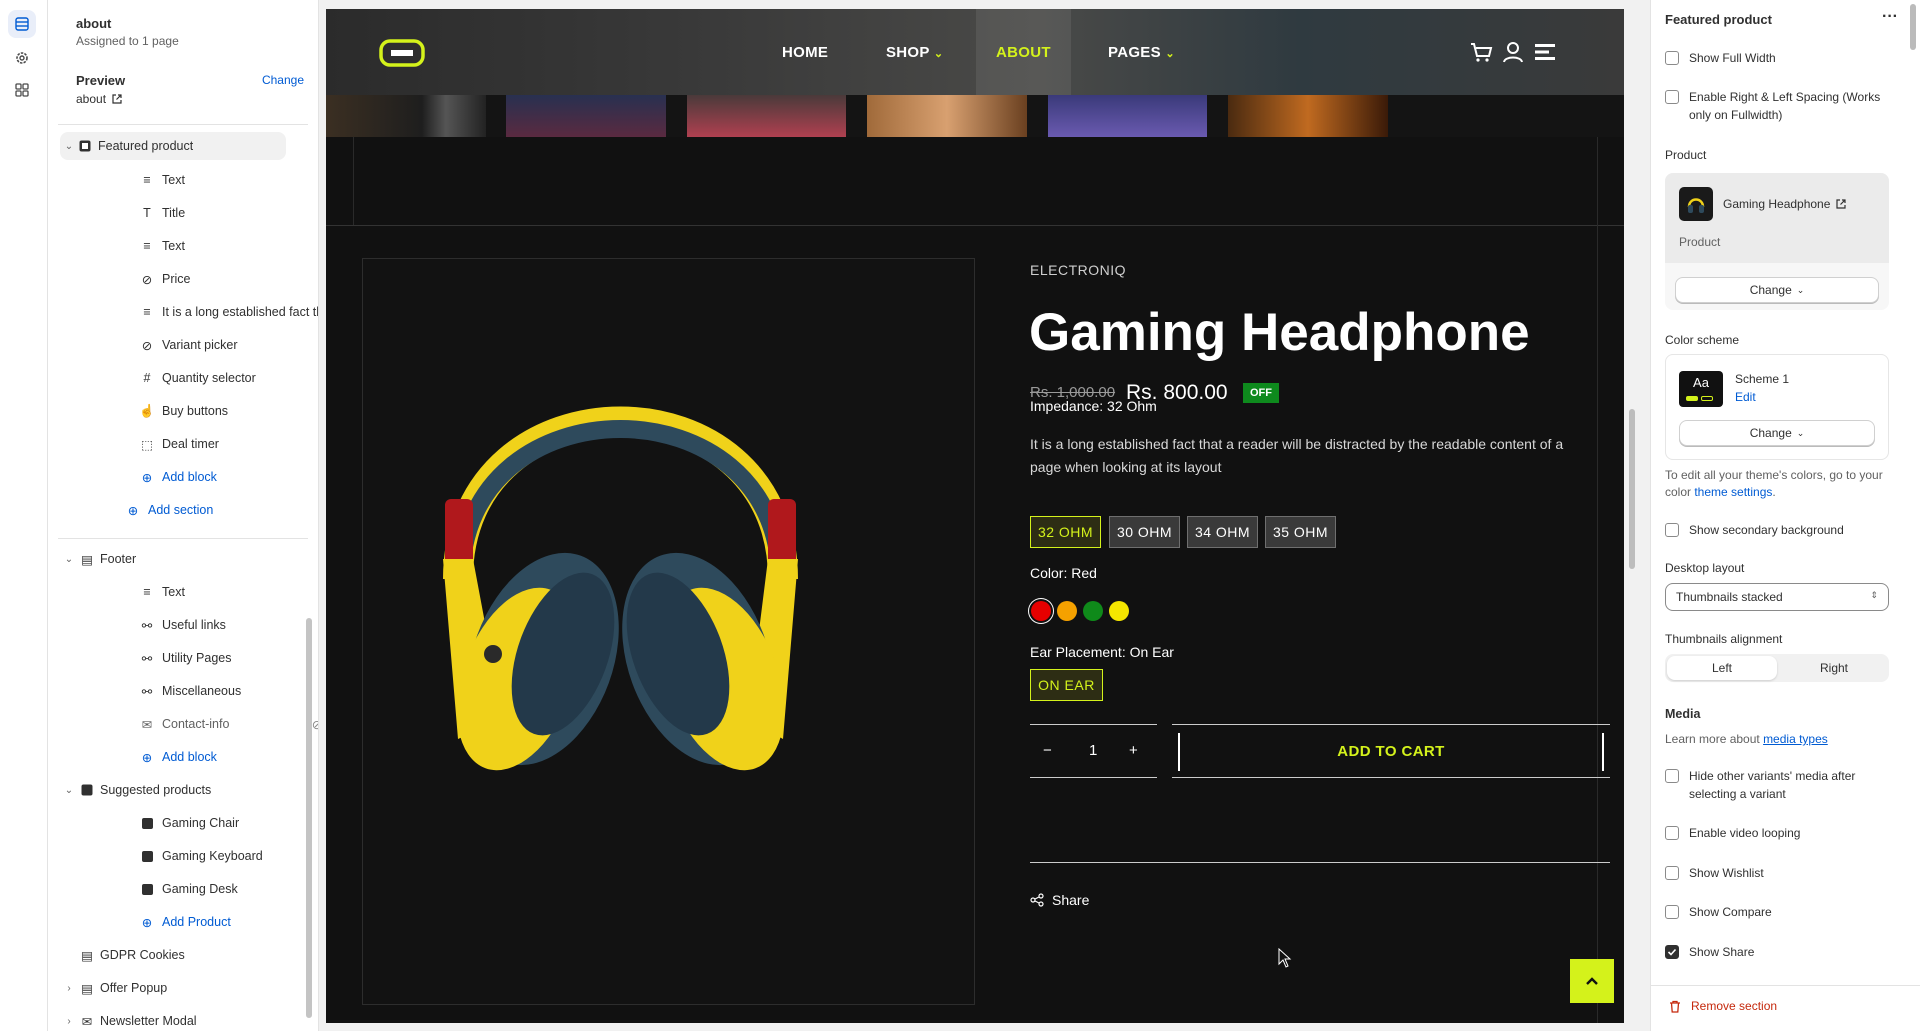  Describe the element at coordinates (1777, 433) in the screenshot. I see `change-scheme-button: Change ⌄` at that location.